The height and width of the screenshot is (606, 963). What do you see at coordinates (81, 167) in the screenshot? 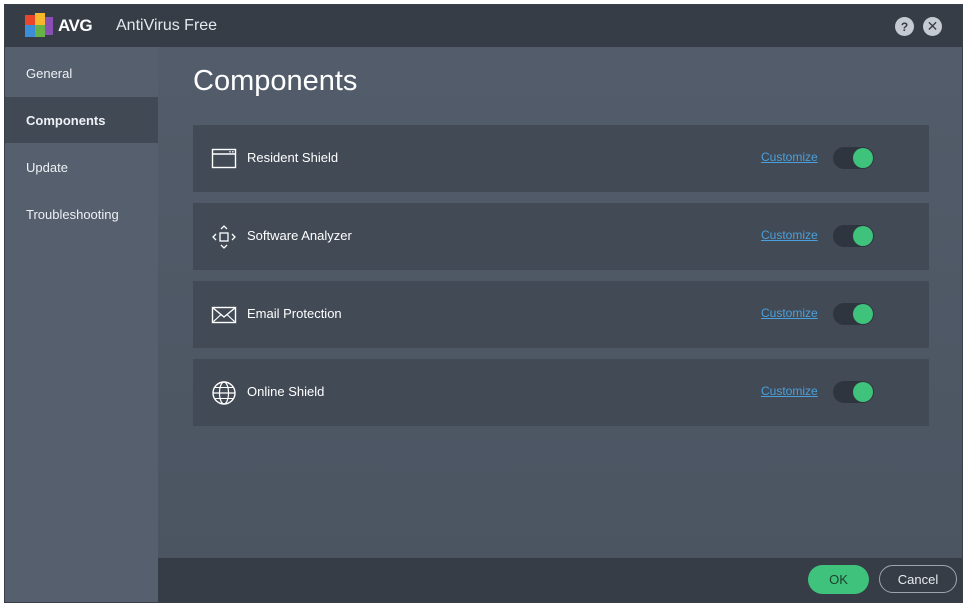
I see `sidebar-item-update: Update` at bounding box center [81, 167].